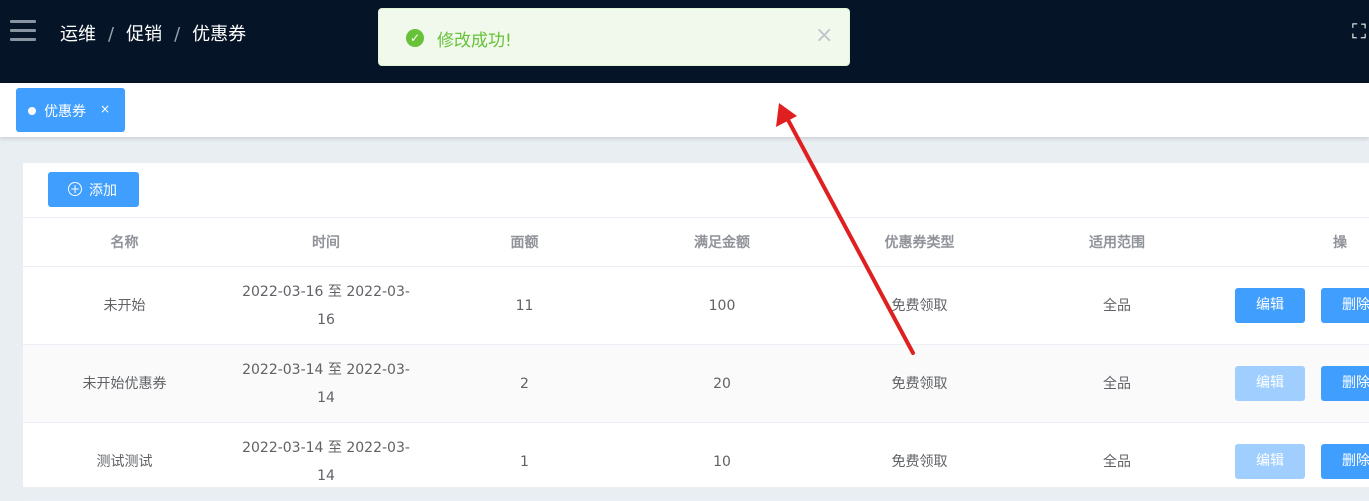 The width and height of the screenshot is (1369, 501). I want to click on hamburger-icon, so click(23, 31).